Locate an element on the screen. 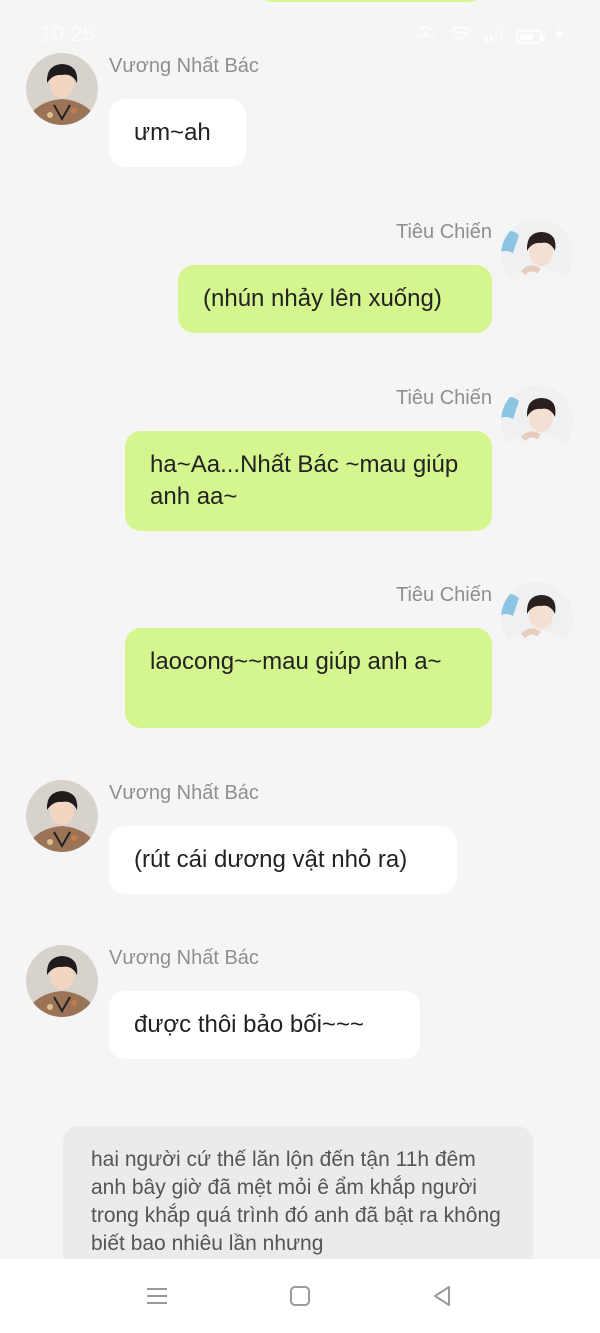  message-item: Vương Nhất Bác được thôi bảo bối~~~ is located at coordinates (300, 1005).